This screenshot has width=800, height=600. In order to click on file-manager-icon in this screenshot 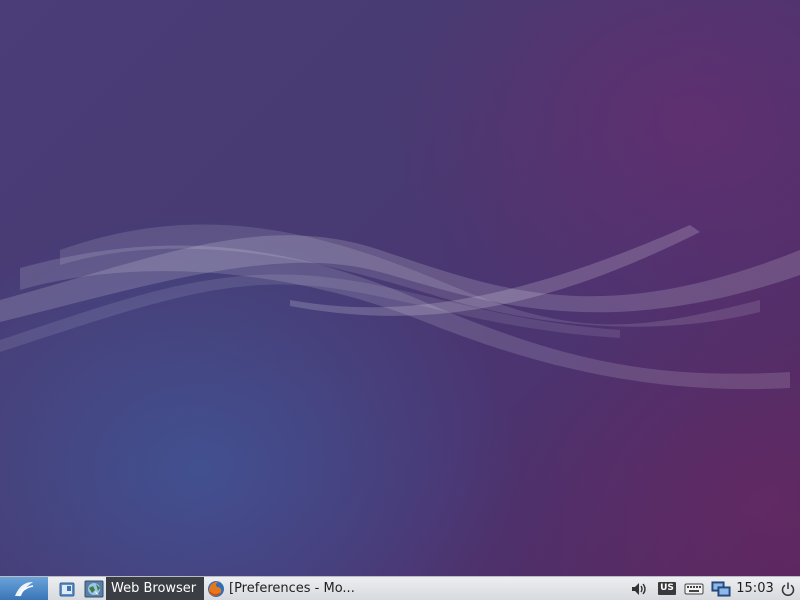, I will do `click(67, 589)`.